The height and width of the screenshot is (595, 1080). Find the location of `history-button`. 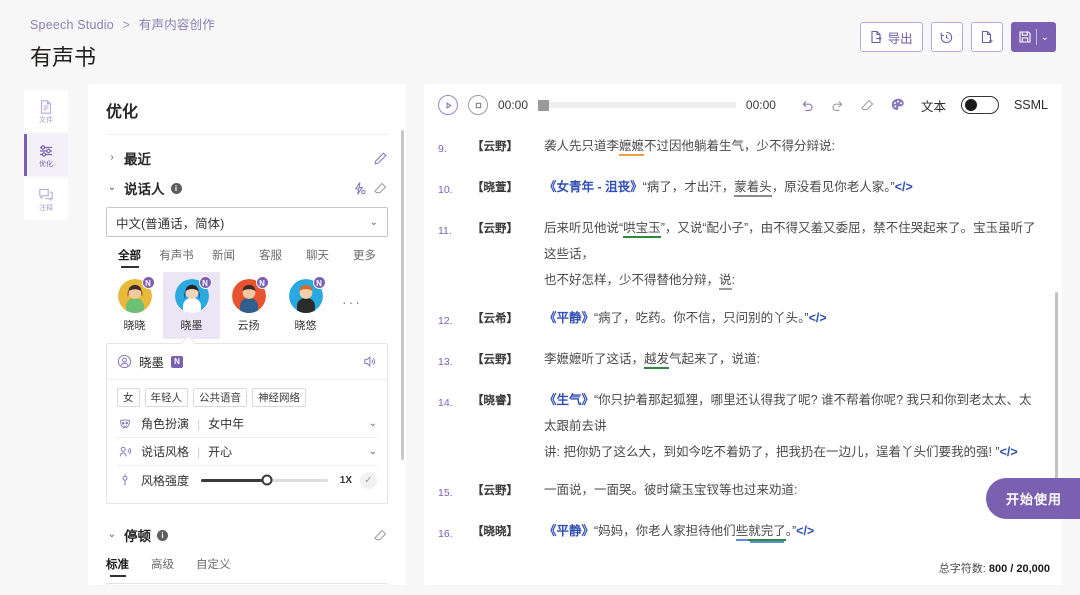

history-button is located at coordinates (946, 37).